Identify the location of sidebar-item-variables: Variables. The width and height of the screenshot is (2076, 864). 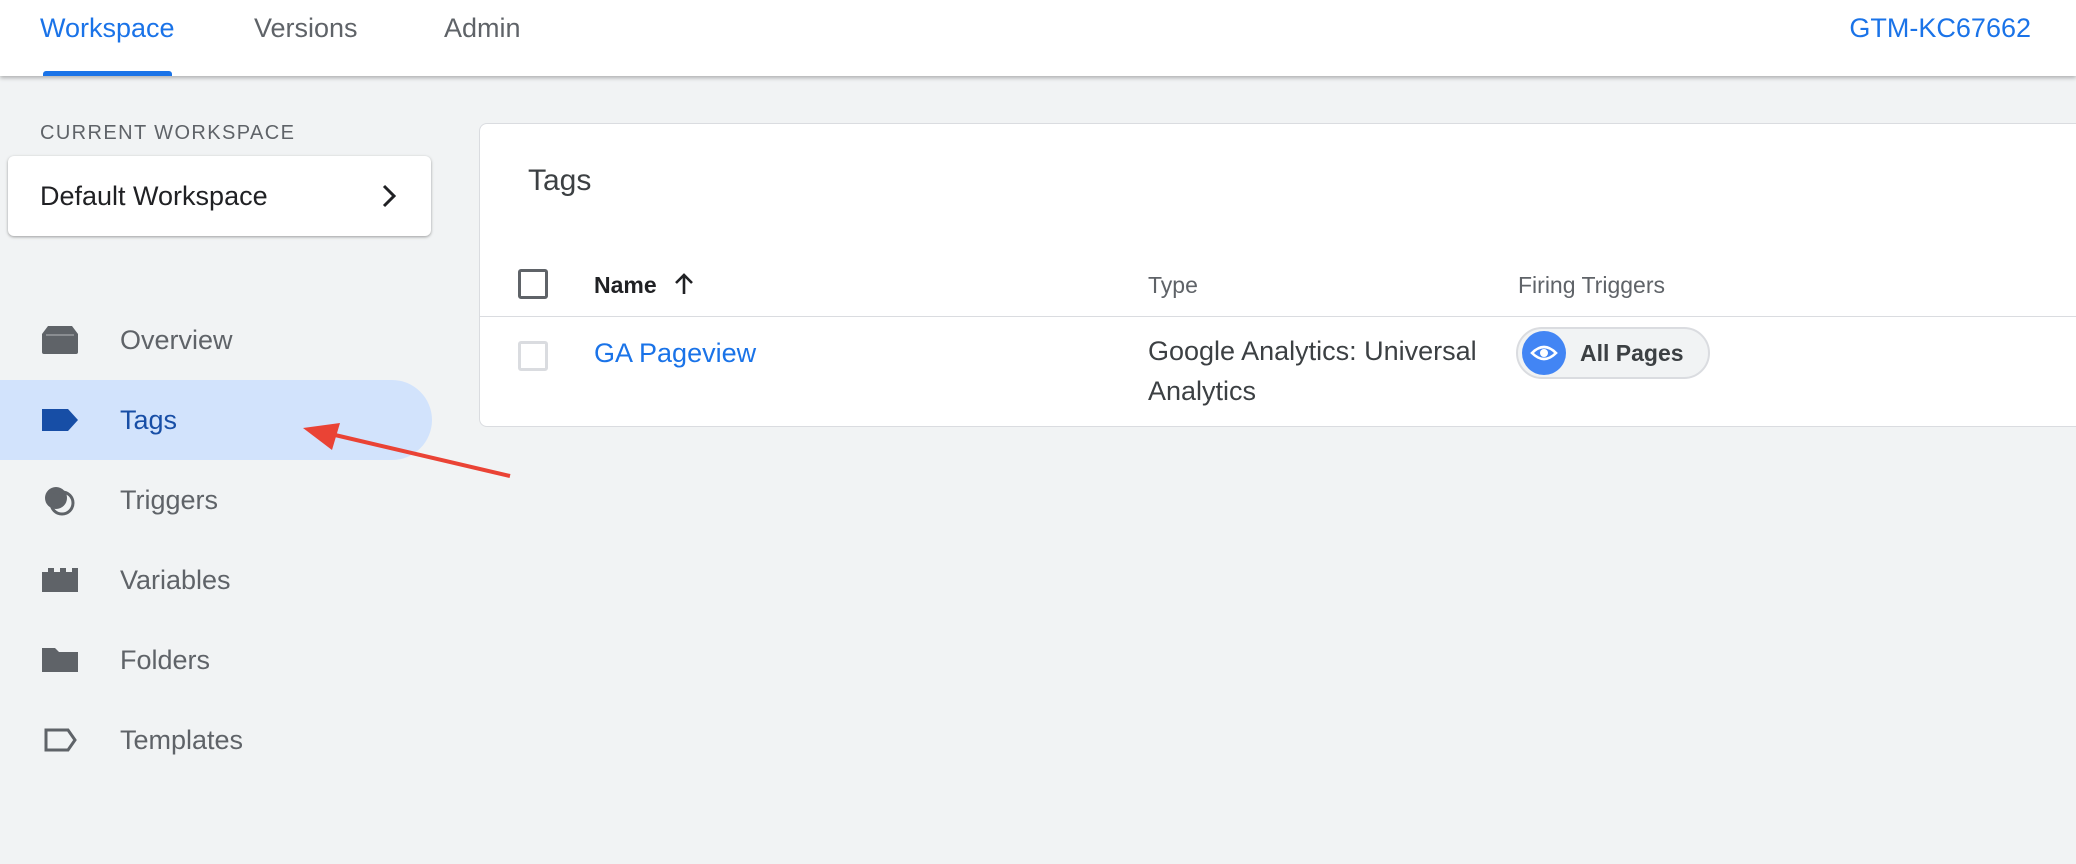
(216, 580).